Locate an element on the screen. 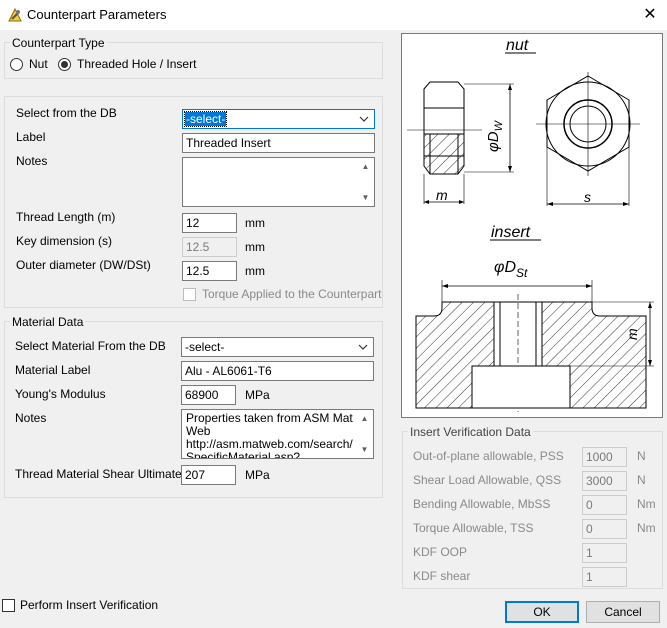  material-legend: Material Data is located at coordinates (48, 322).